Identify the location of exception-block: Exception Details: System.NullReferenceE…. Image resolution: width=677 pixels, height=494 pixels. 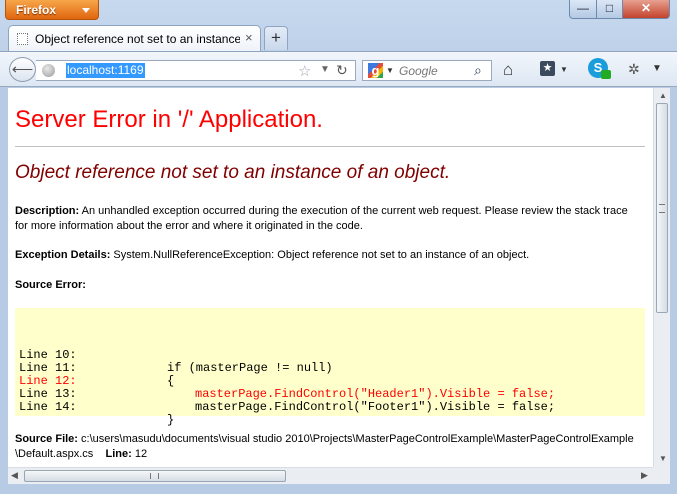
(325, 255).